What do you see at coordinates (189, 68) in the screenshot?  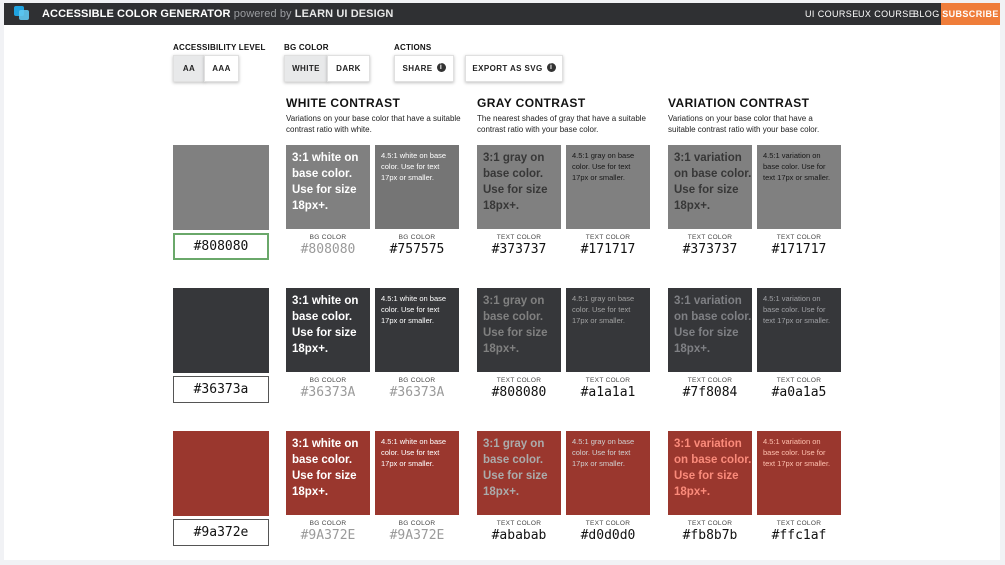 I see `level-aa-button: AA` at bounding box center [189, 68].